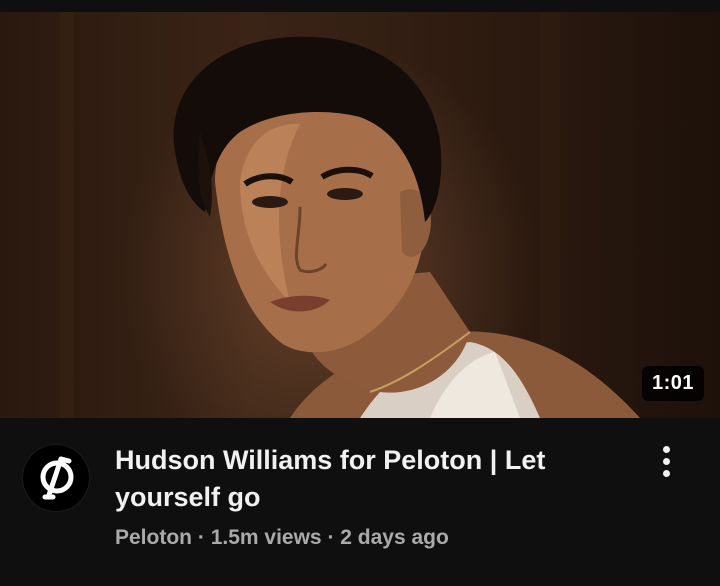 Image resolution: width=720 pixels, height=586 pixels. I want to click on channel-name: Peloton, so click(153, 537).